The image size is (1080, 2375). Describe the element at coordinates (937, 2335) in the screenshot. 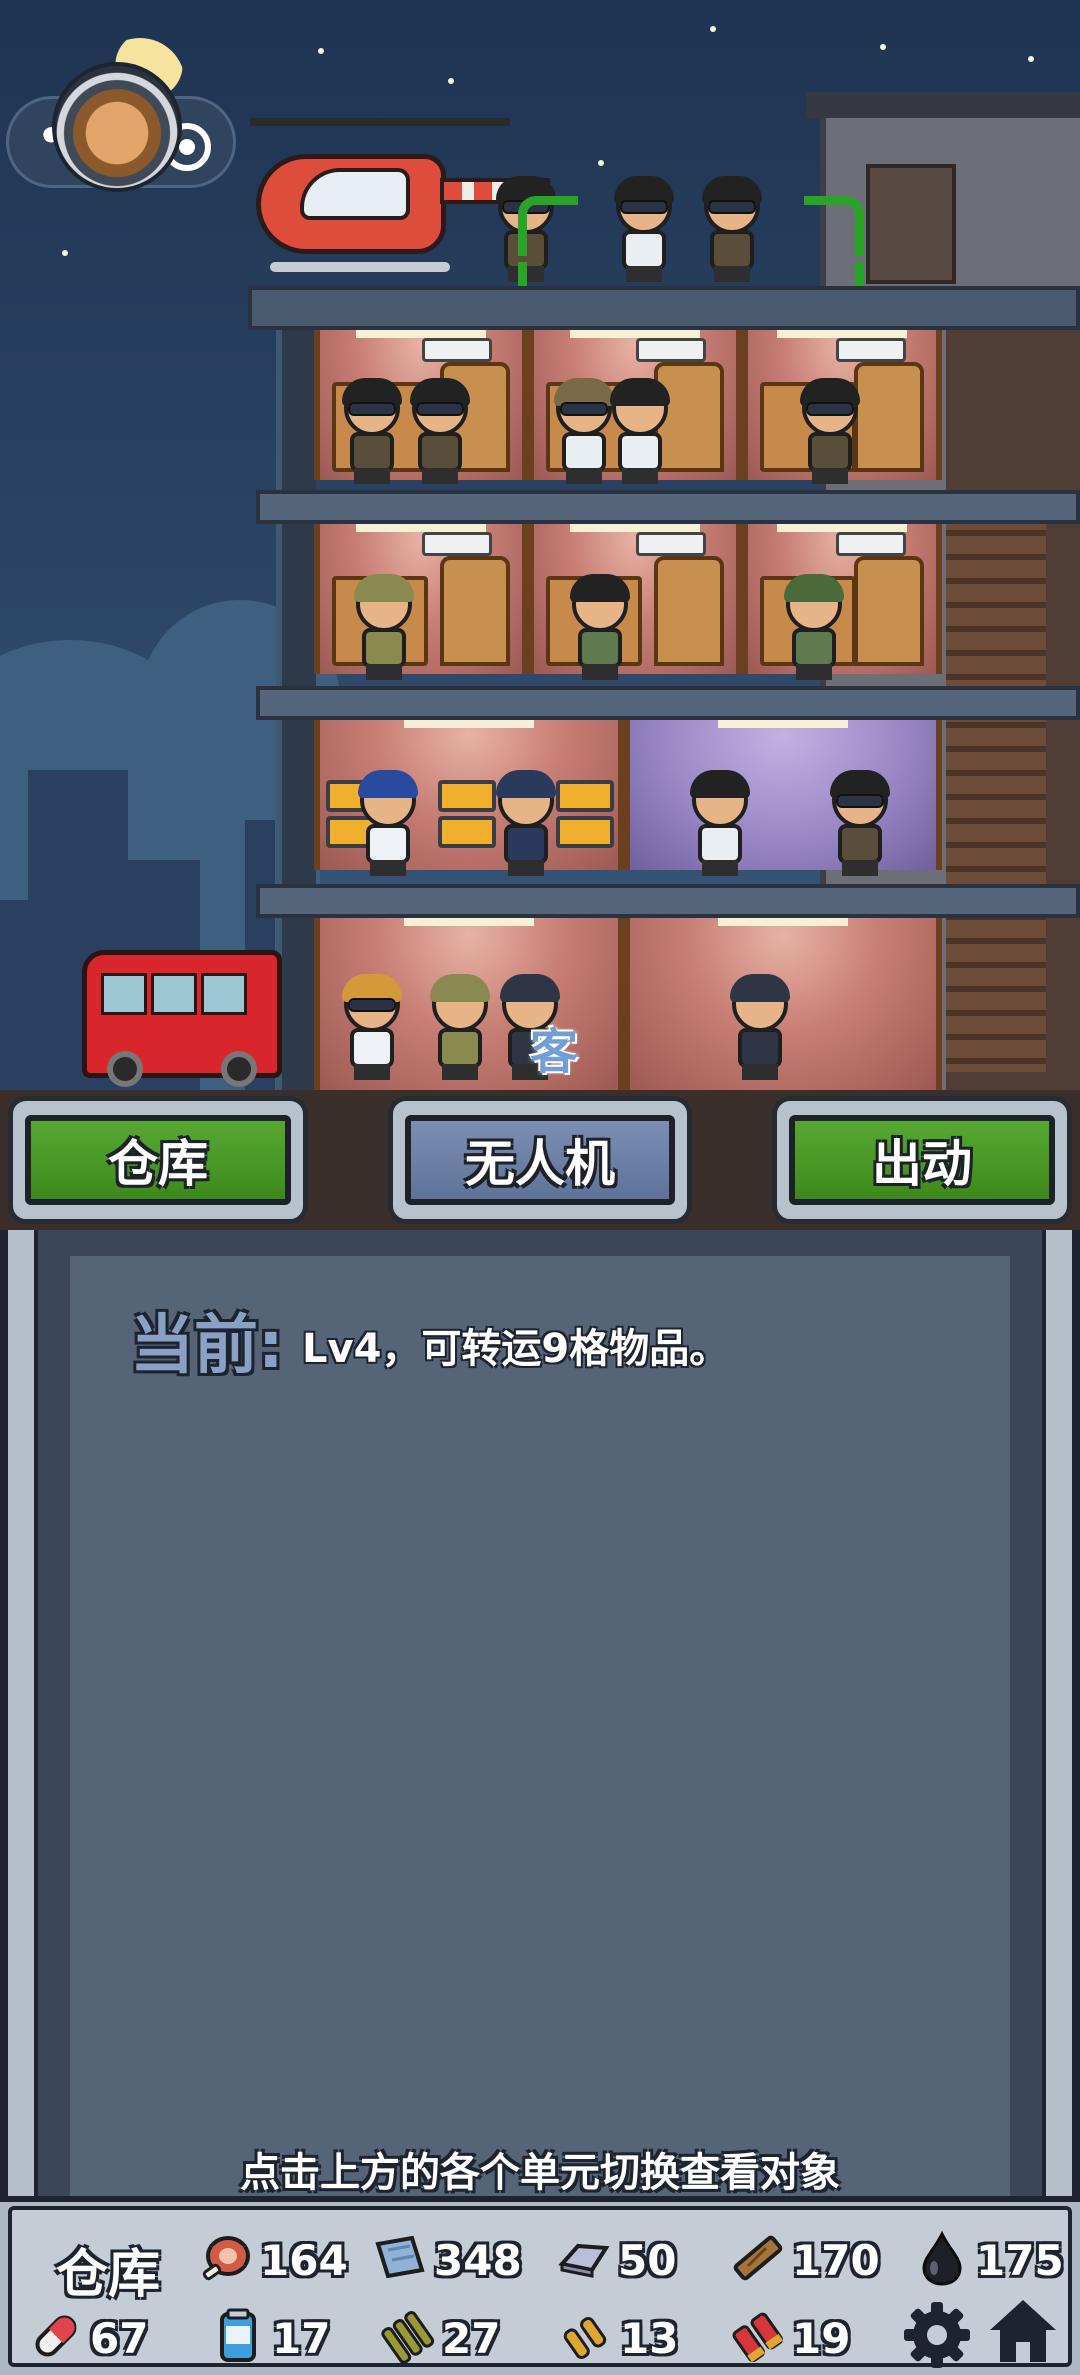

I see `settings-gear-icon` at that location.